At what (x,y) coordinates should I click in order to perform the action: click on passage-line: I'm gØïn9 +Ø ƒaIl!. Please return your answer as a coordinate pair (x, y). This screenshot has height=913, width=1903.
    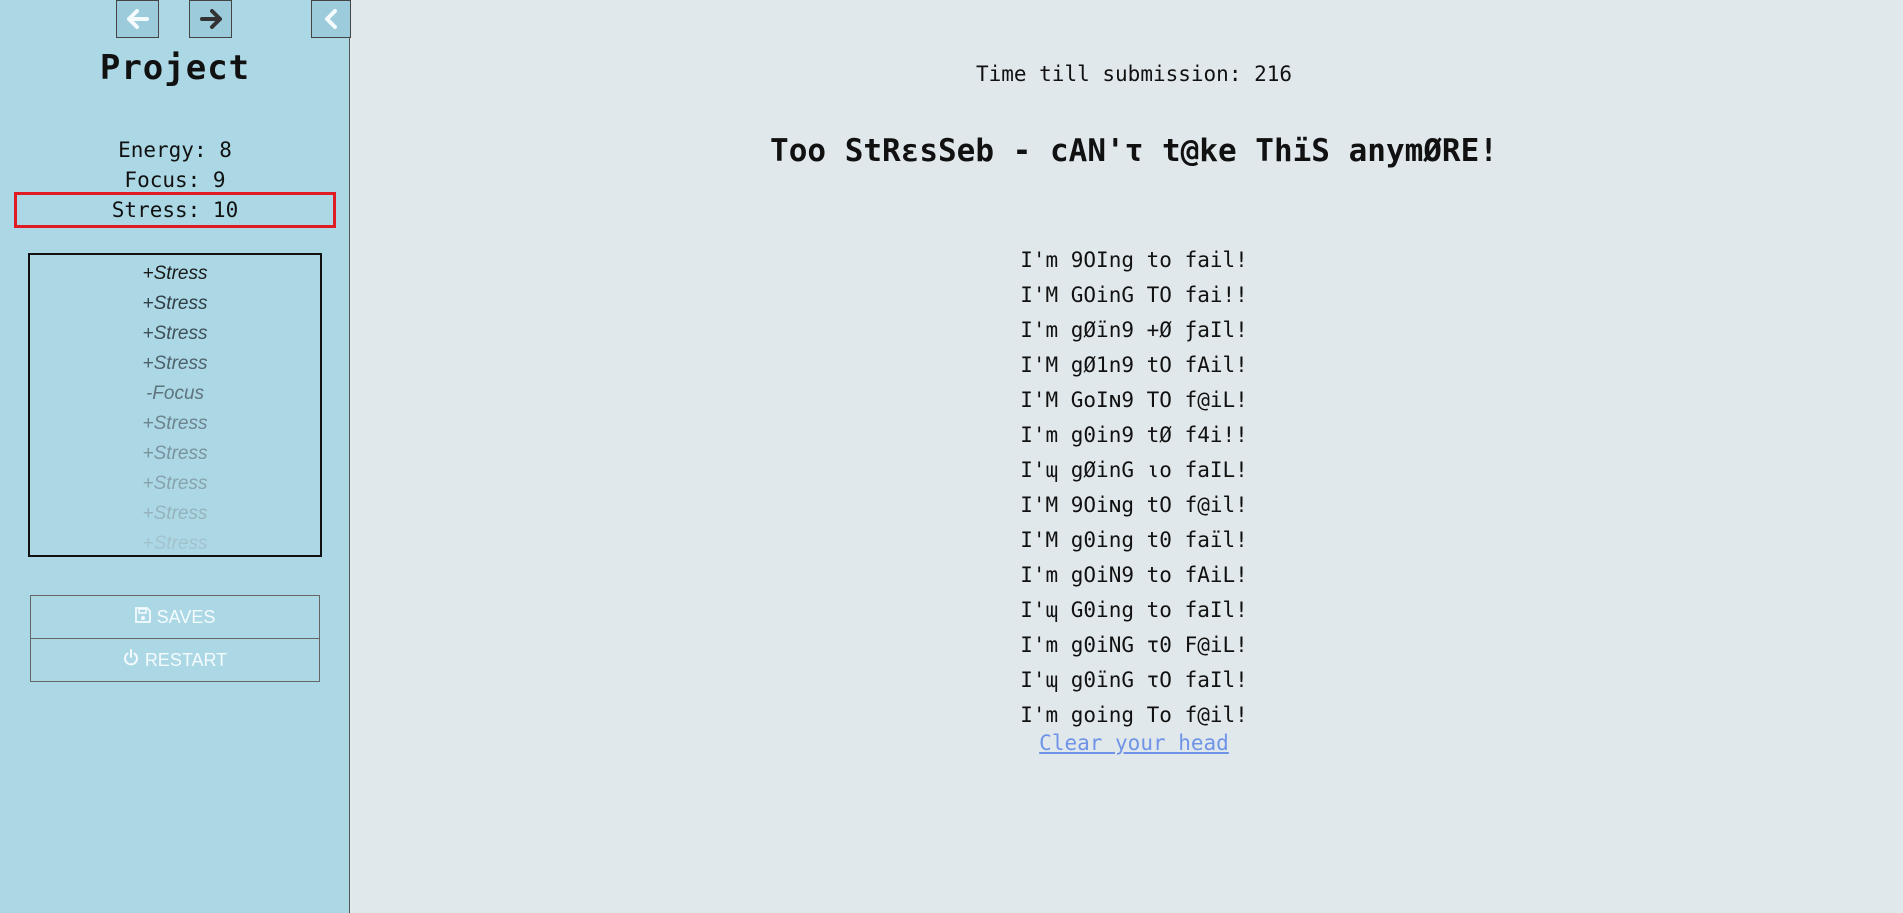
    Looking at the image, I should click on (1134, 330).